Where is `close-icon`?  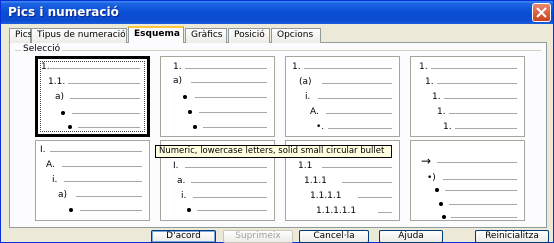
close-icon is located at coordinates (541, 12).